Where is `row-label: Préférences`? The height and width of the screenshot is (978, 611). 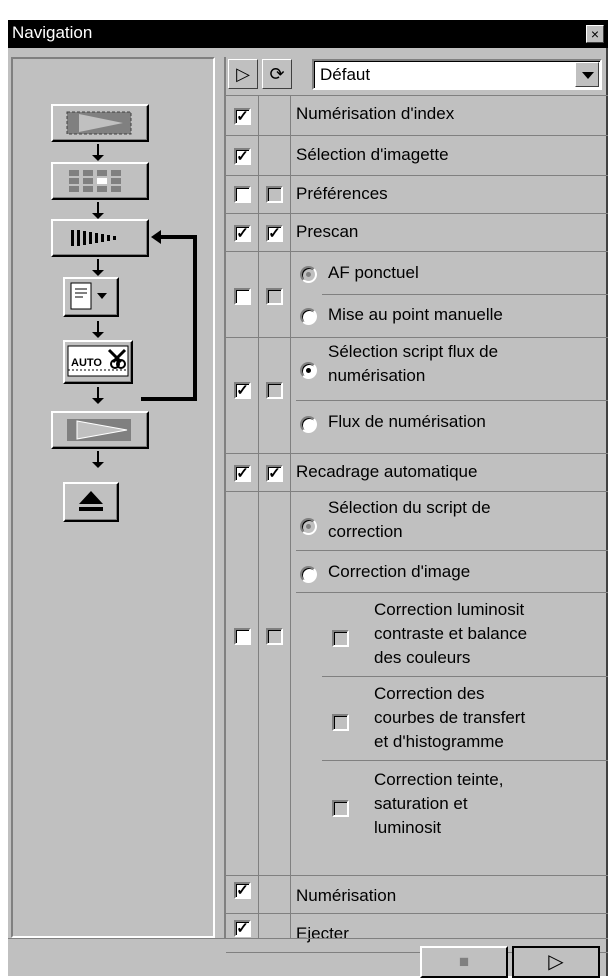 row-label: Préférences is located at coordinates (342, 193).